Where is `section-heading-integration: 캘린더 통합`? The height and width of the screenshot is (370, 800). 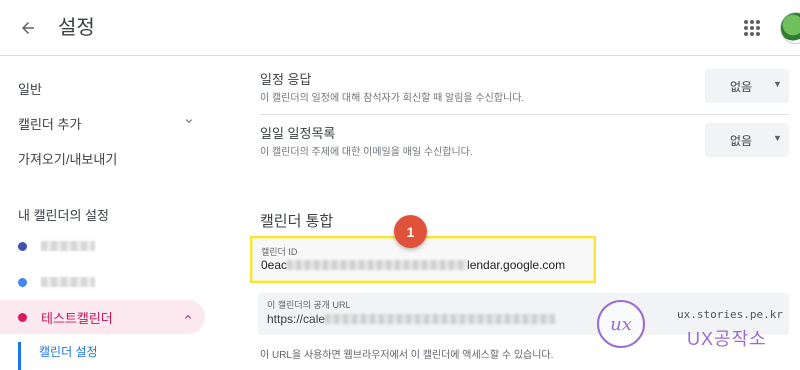 section-heading-integration: 캘린더 통합 is located at coordinates (297, 221).